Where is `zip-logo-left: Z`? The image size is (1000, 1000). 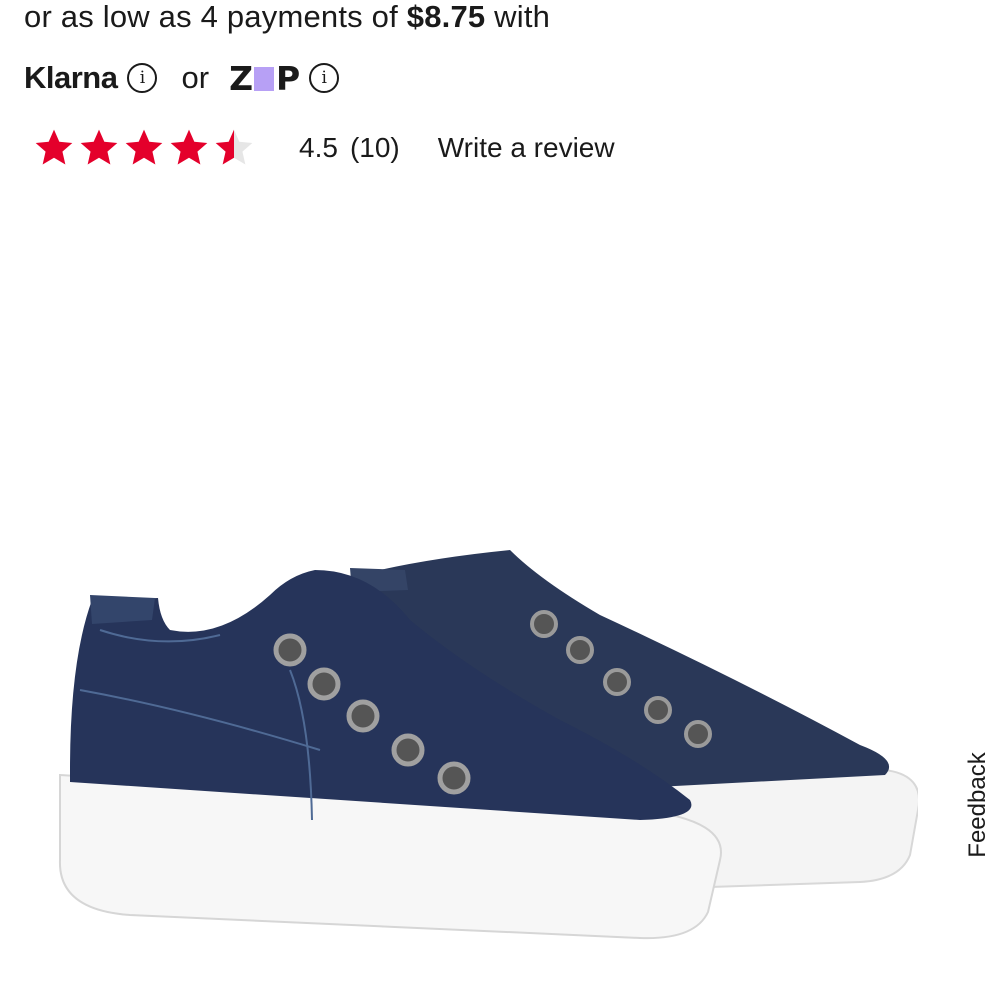 zip-logo-left: Z is located at coordinates (241, 78).